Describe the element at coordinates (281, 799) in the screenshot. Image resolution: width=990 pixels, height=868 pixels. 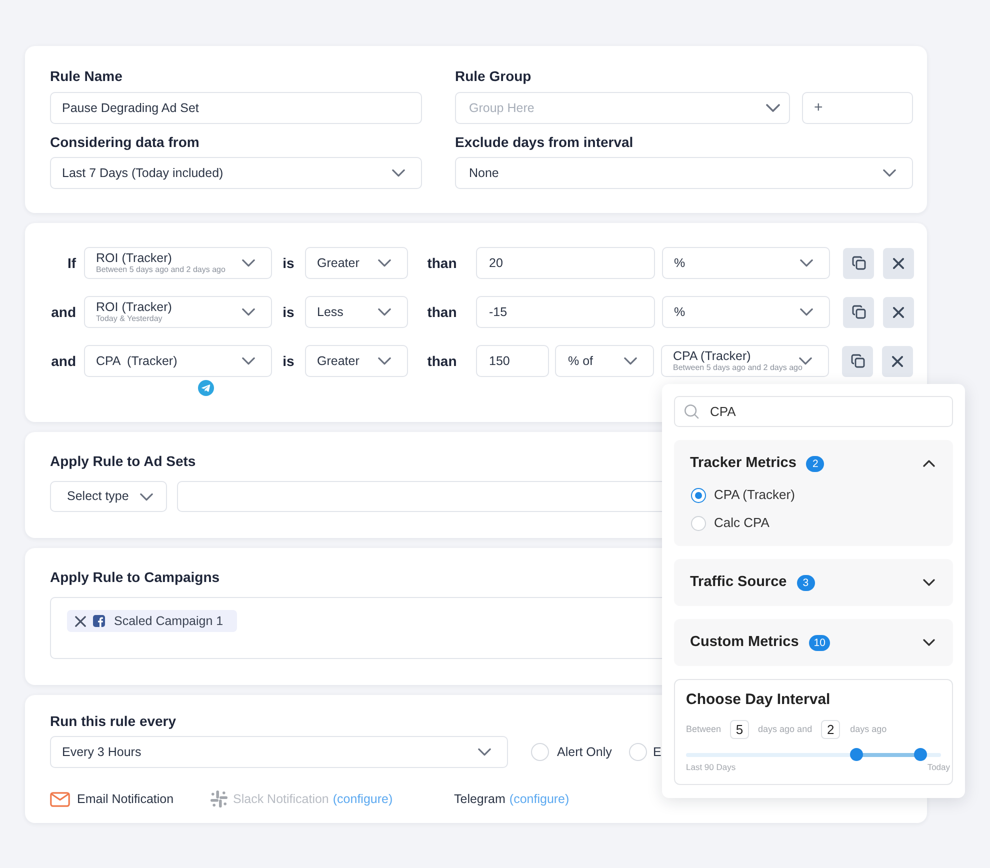
I see `notification-label: Slack Notification` at that location.